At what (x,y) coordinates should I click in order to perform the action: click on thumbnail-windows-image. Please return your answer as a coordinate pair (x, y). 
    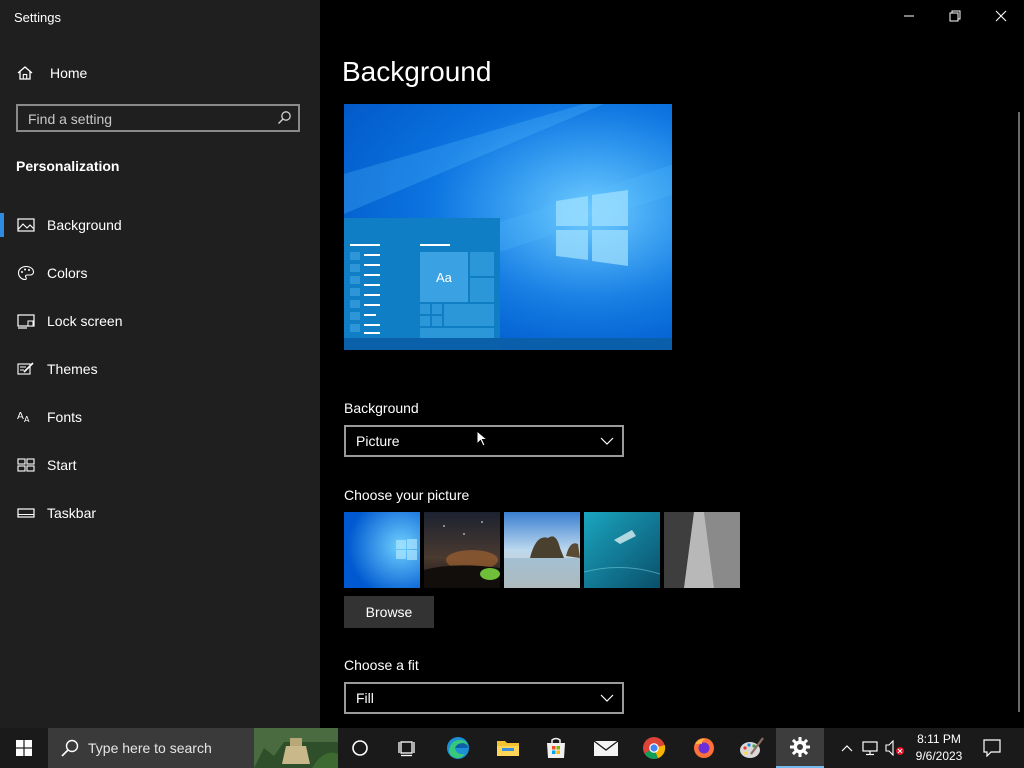
    Looking at the image, I should click on (382, 550).